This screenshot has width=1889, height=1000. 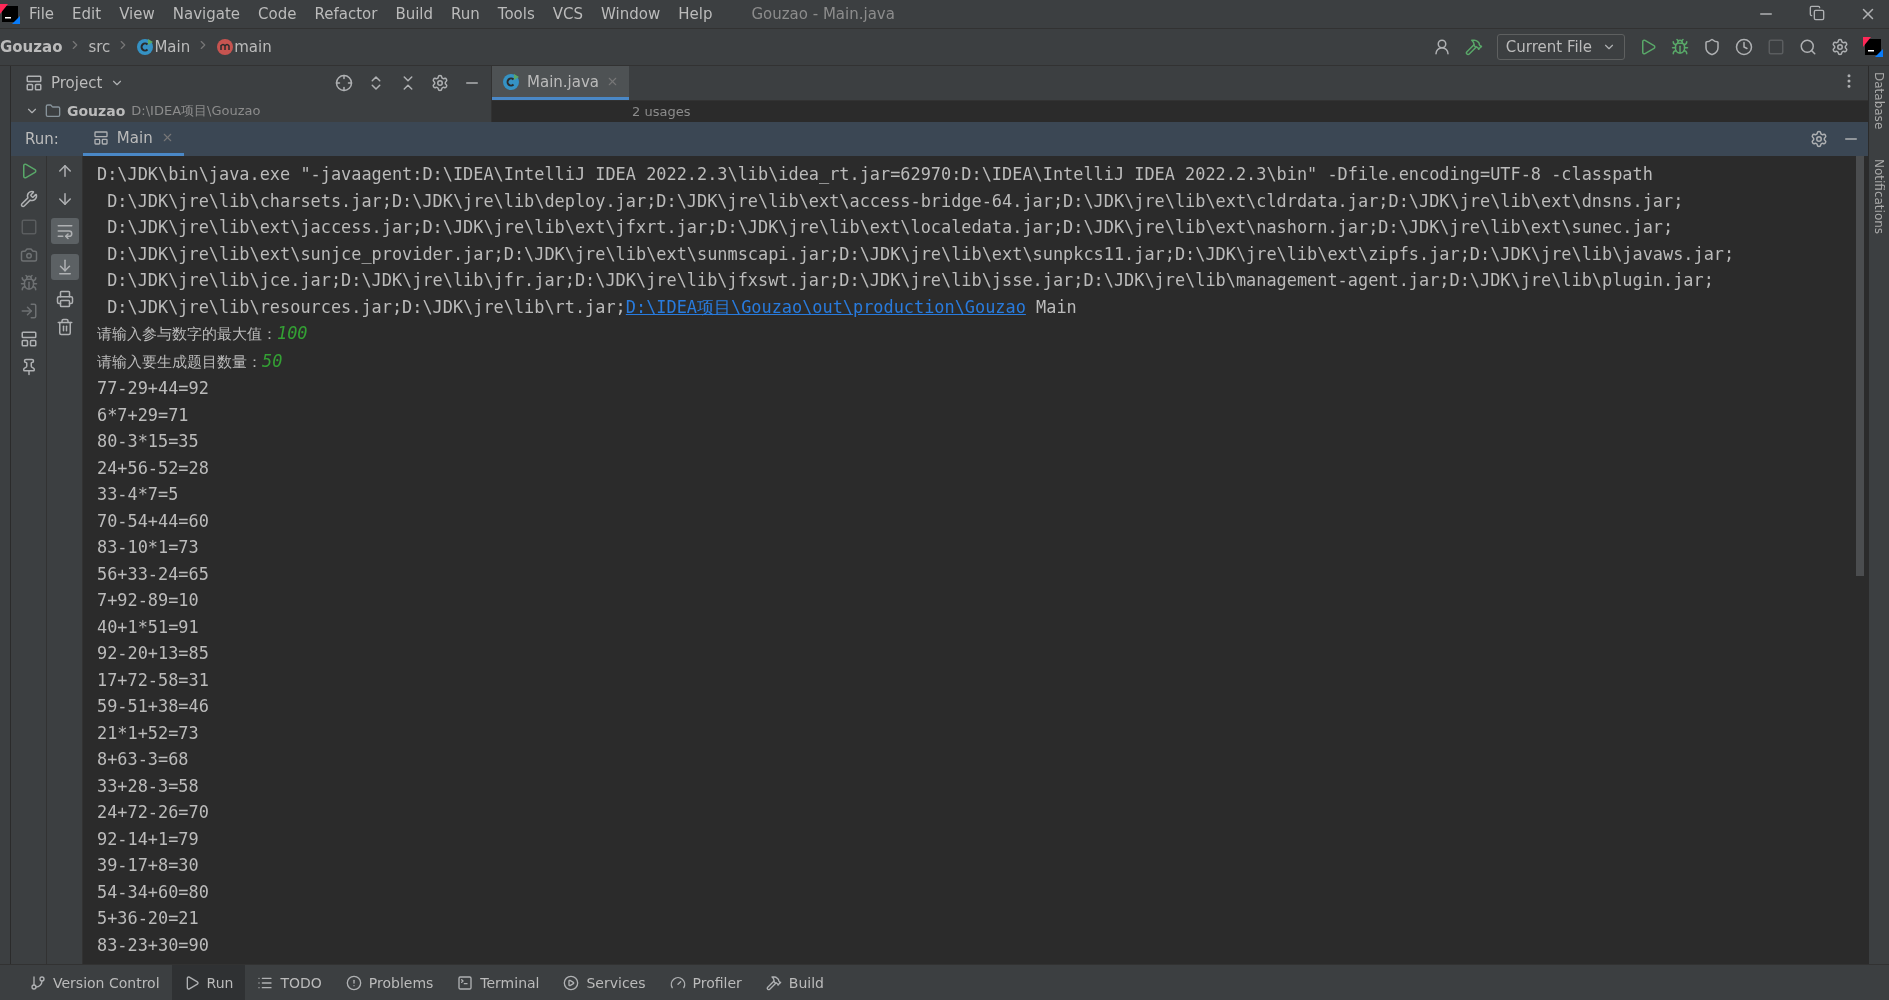 What do you see at coordinates (366, 306) in the screenshot?
I see `console-line: D:\JDK\jre\lib\resources.jar;D:\JDK\jre\lib\rt.jar;` at bounding box center [366, 306].